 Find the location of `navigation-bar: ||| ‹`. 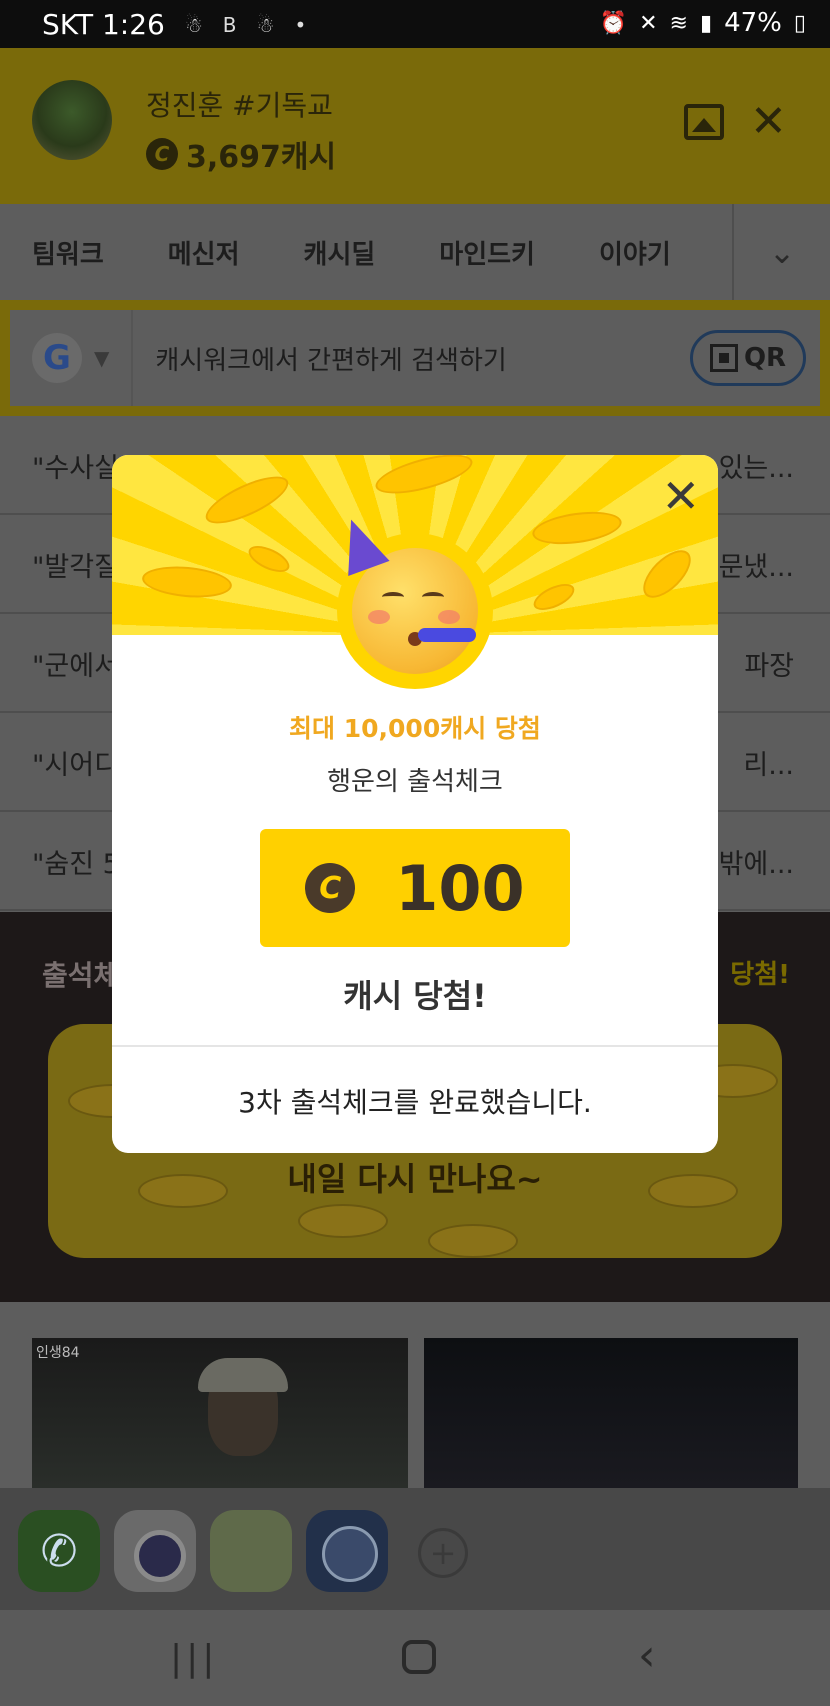

navigation-bar: ||| ‹ is located at coordinates (415, 1658).